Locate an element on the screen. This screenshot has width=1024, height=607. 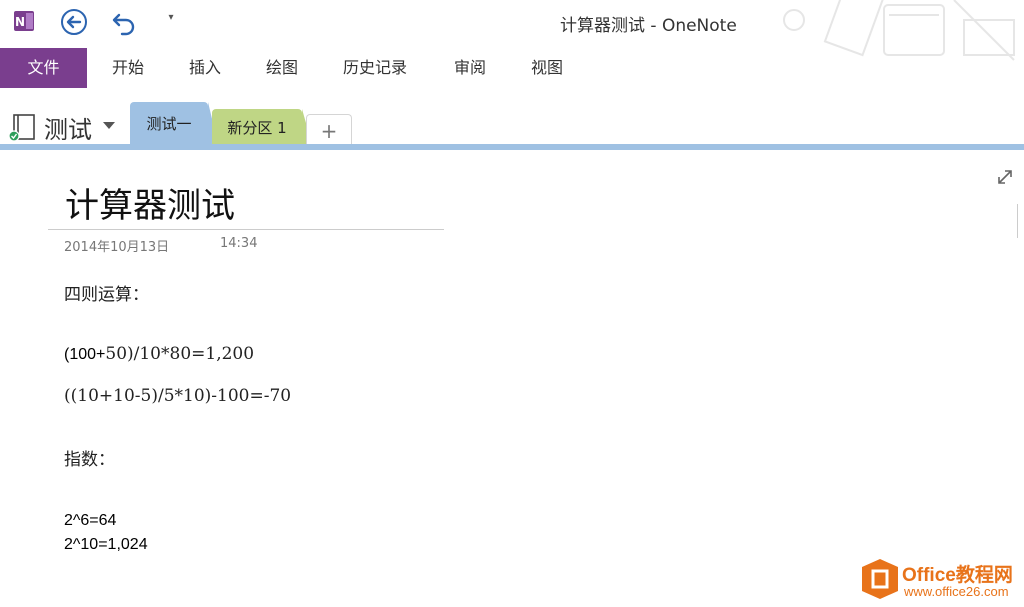
heading-exponent: 指数： is located at coordinates (89, 457).